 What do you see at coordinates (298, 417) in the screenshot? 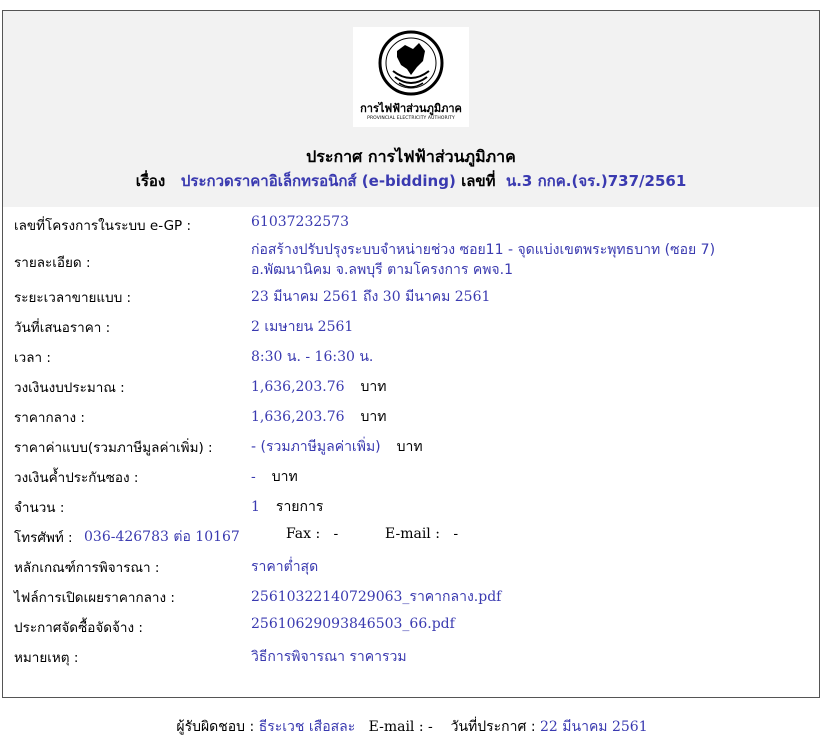
I see `median-price-value: 1,636,203.76` at bounding box center [298, 417].